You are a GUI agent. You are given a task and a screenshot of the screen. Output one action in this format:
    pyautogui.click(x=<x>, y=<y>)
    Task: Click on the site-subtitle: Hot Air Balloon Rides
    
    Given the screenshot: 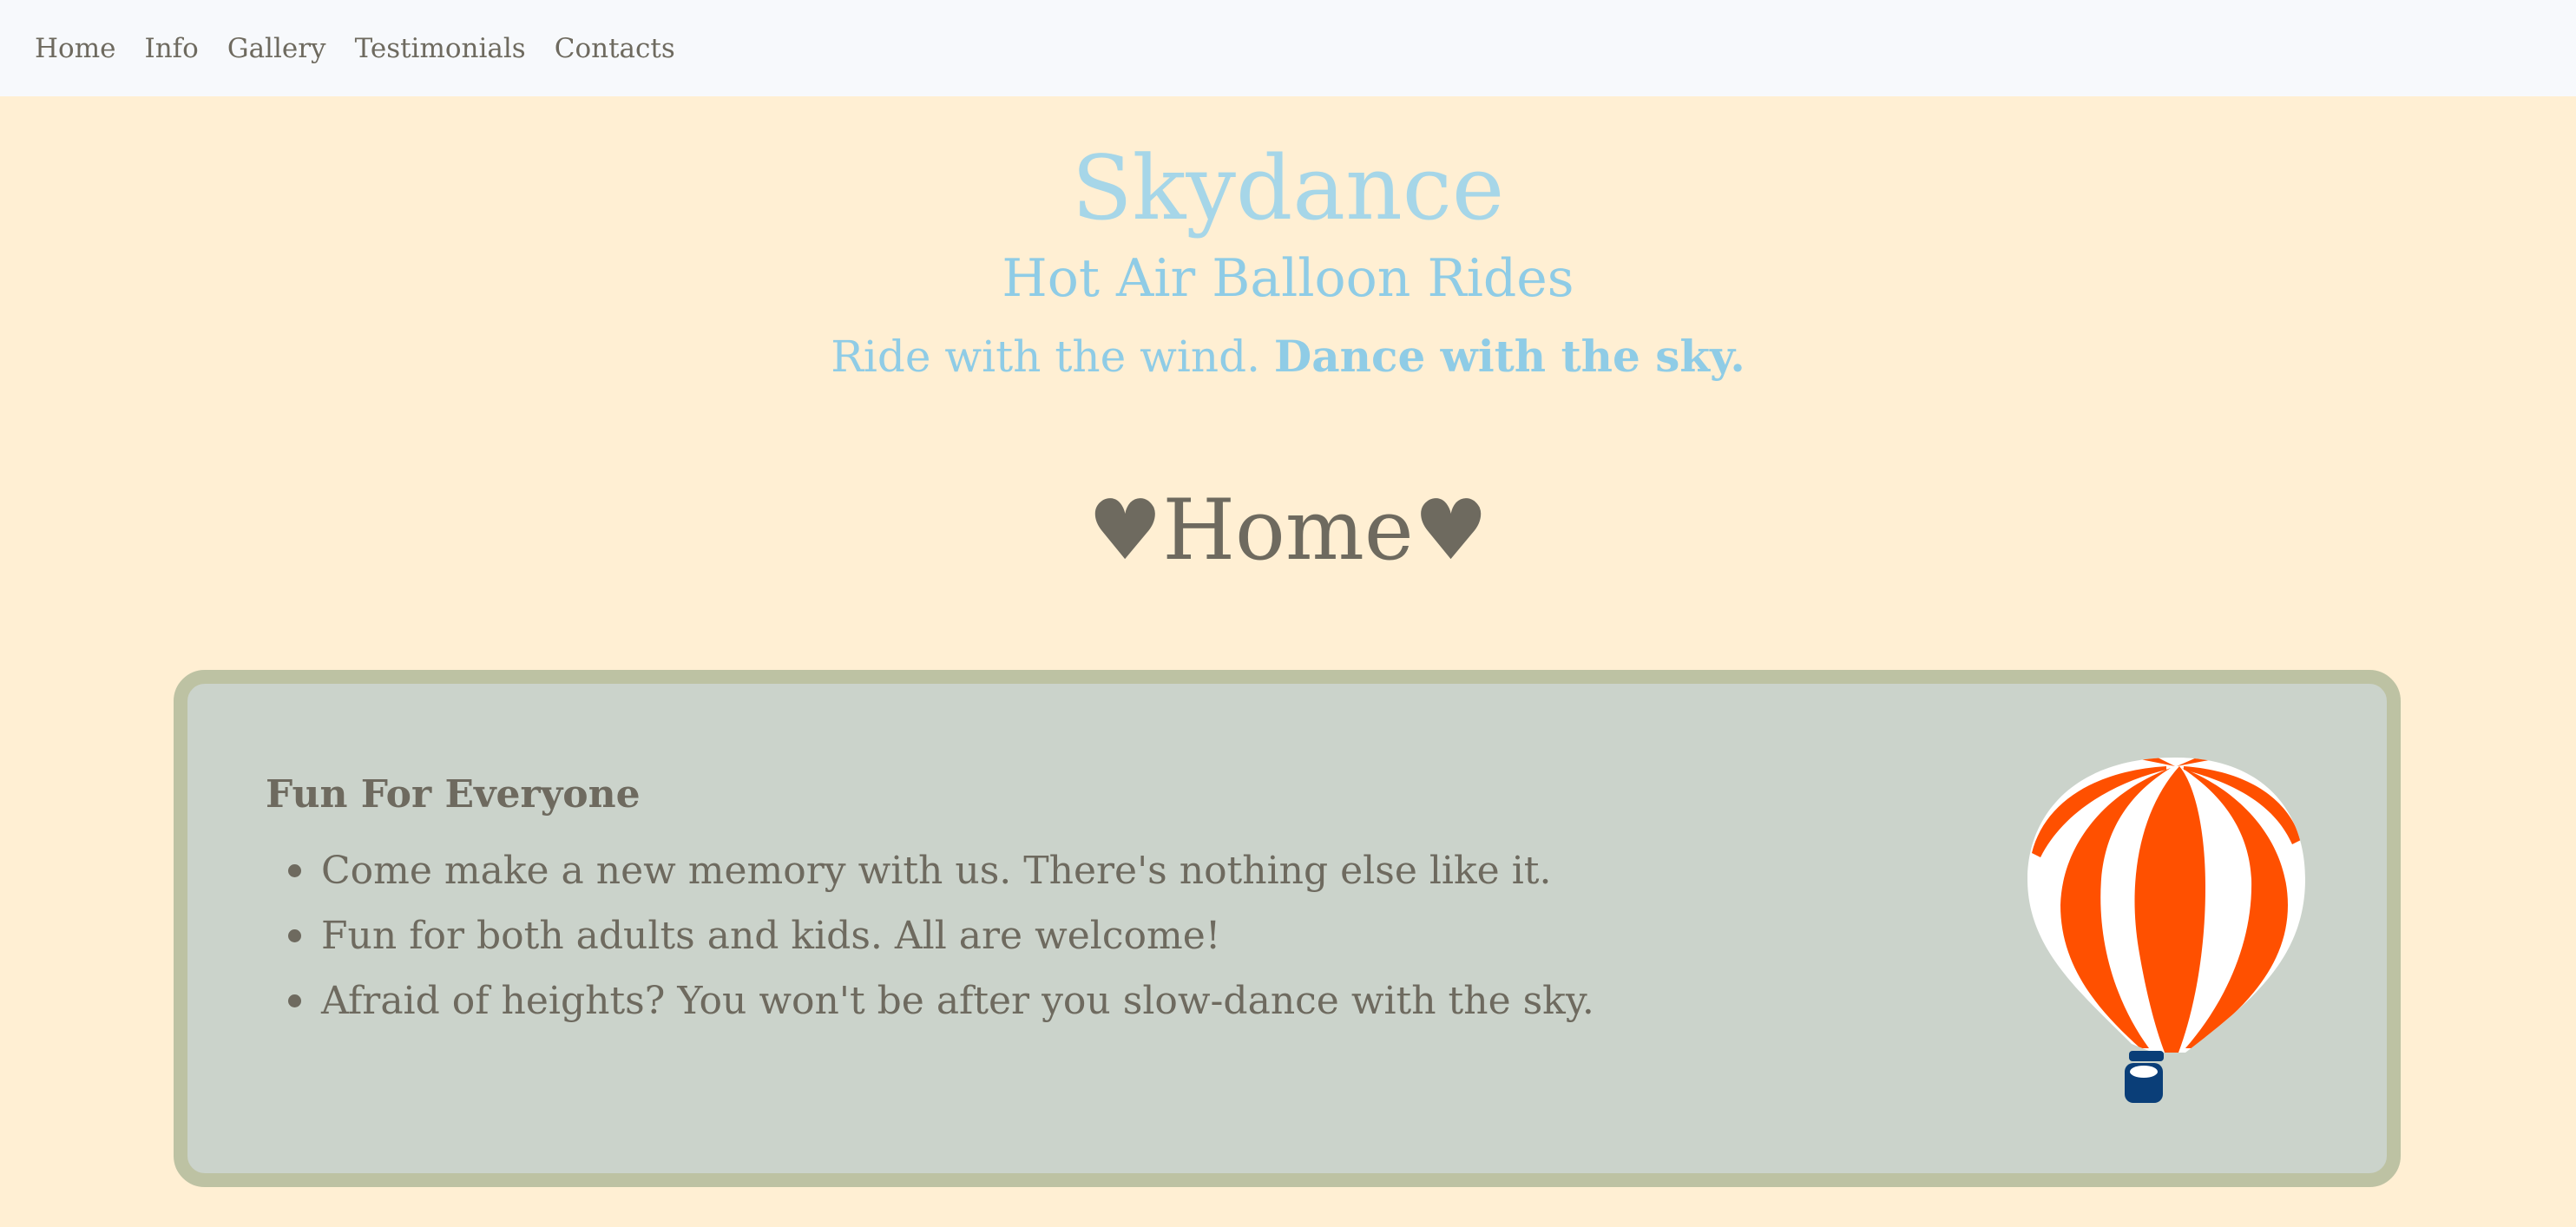 What is the action you would take?
    pyautogui.click(x=1288, y=278)
    